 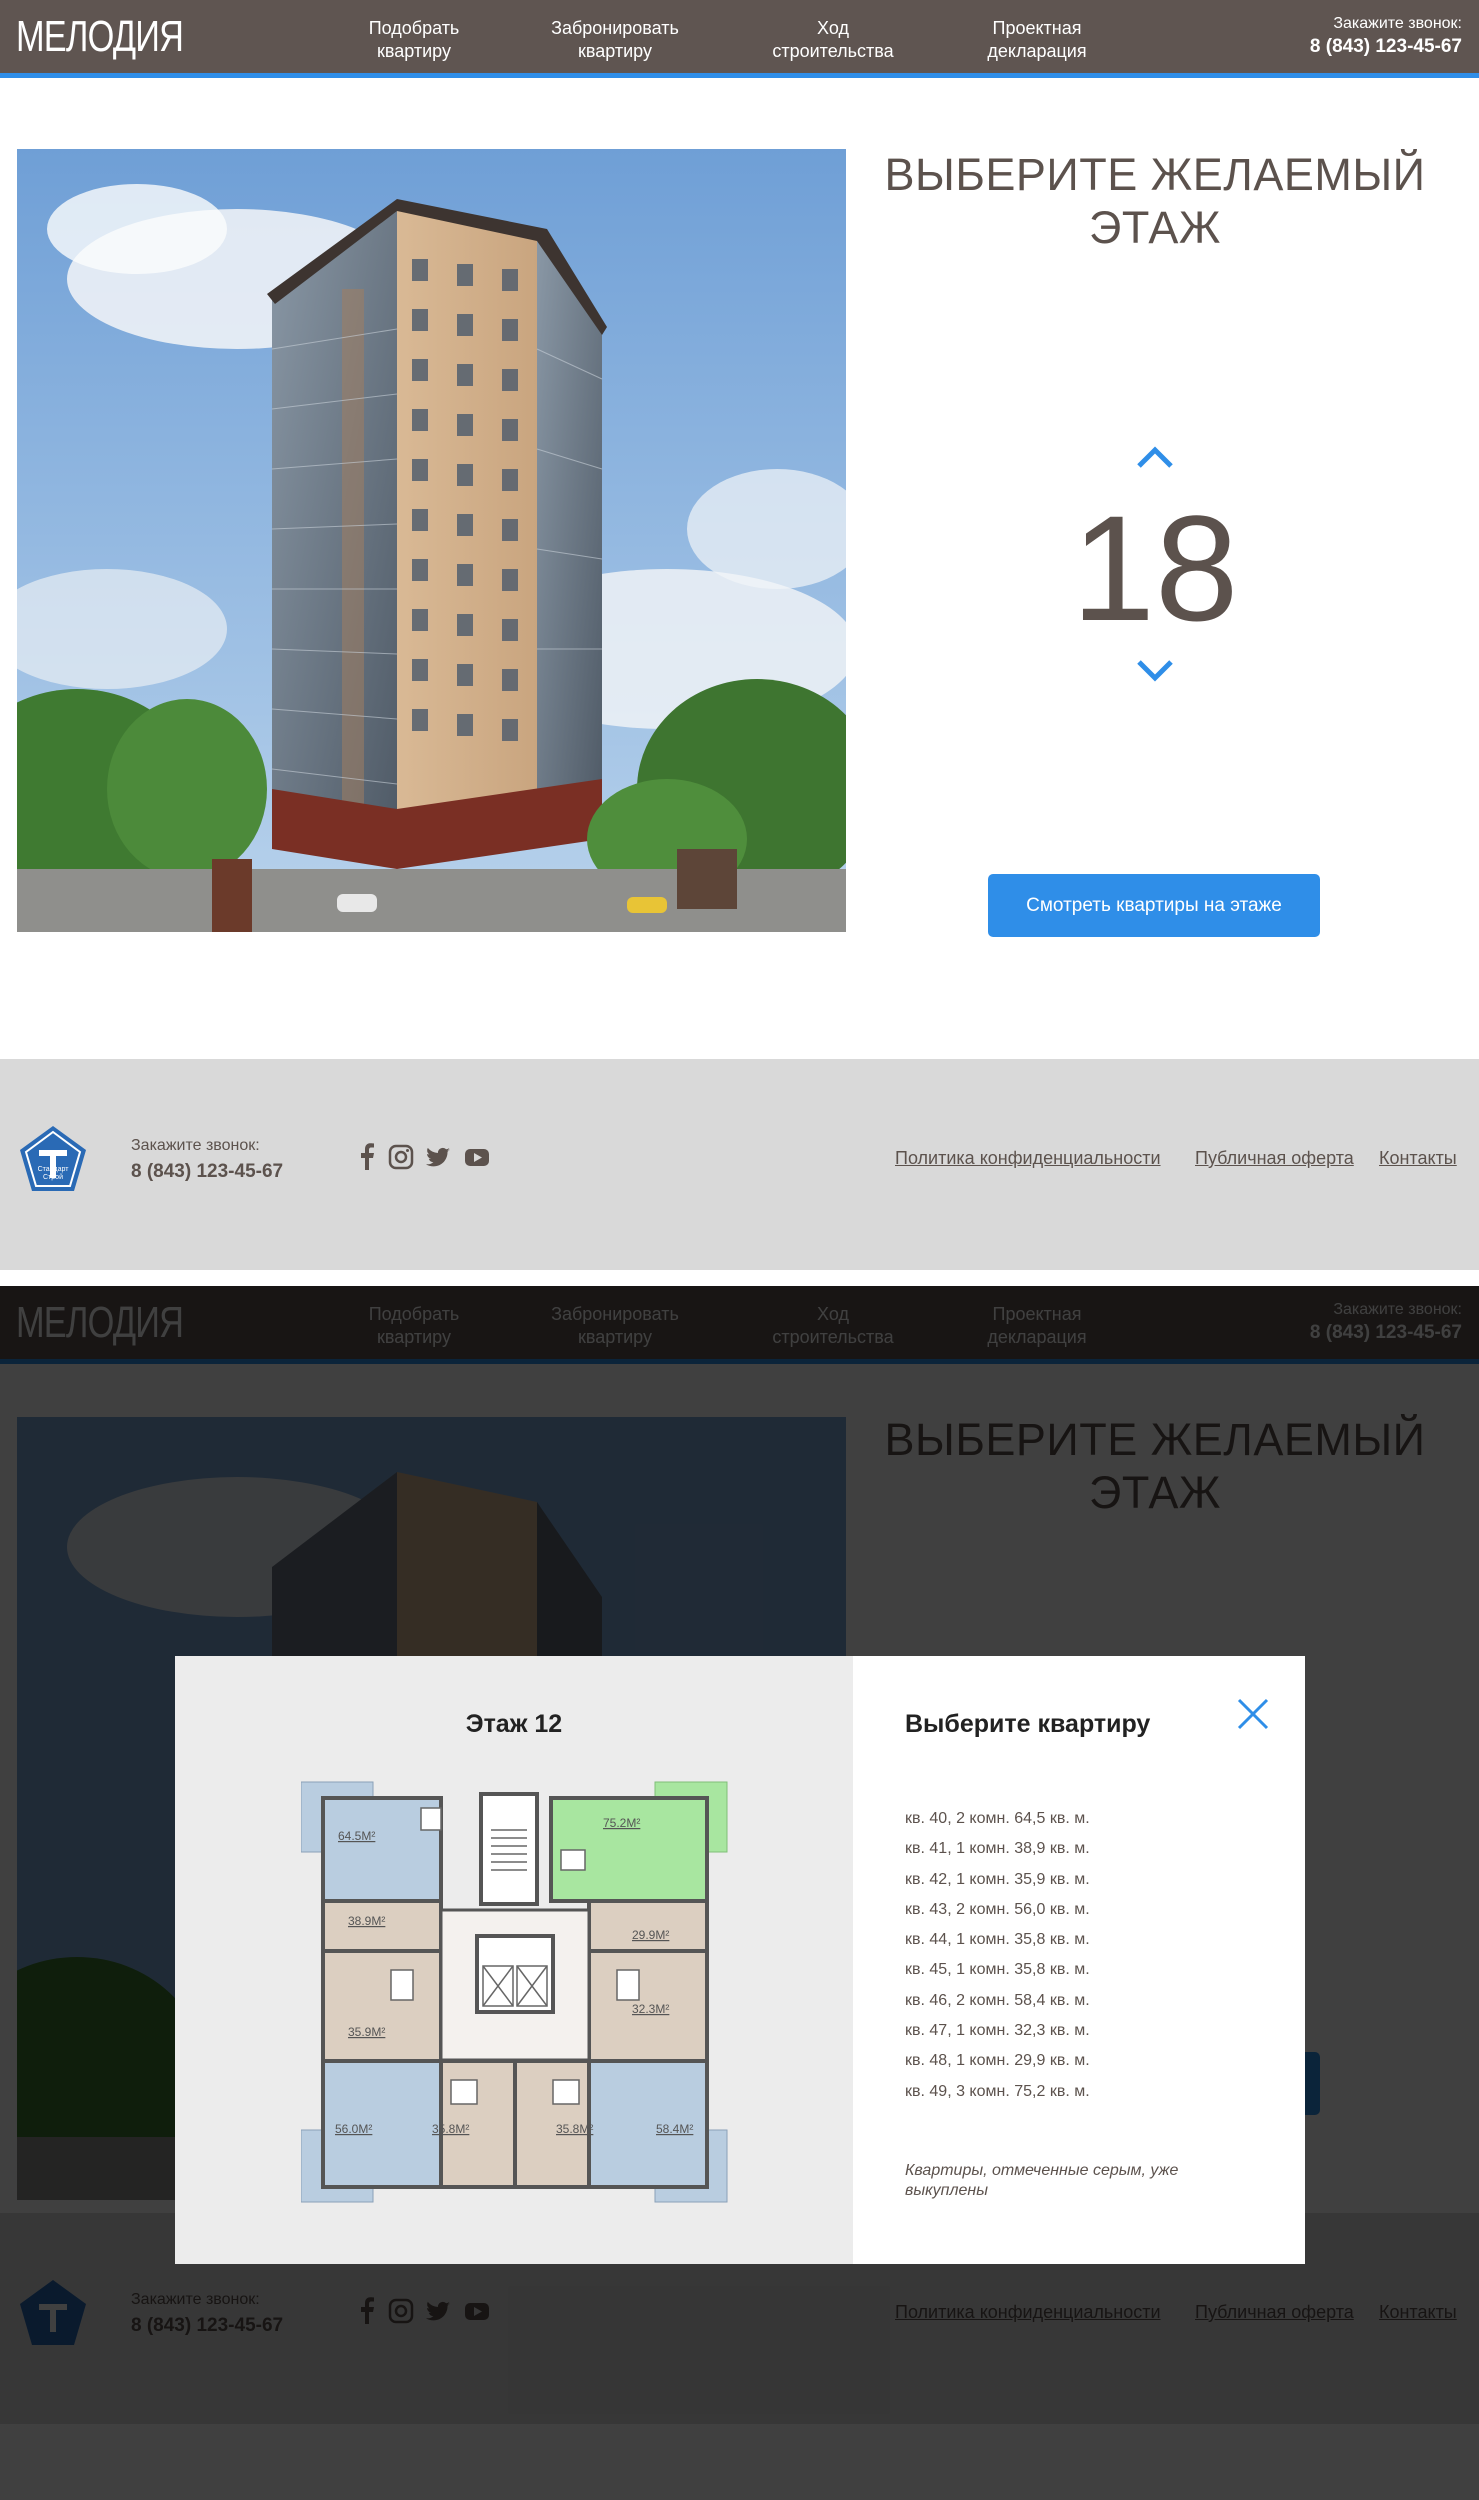 What do you see at coordinates (650, 1935) in the screenshot?
I see `plan-area-label: 29.9М²` at bounding box center [650, 1935].